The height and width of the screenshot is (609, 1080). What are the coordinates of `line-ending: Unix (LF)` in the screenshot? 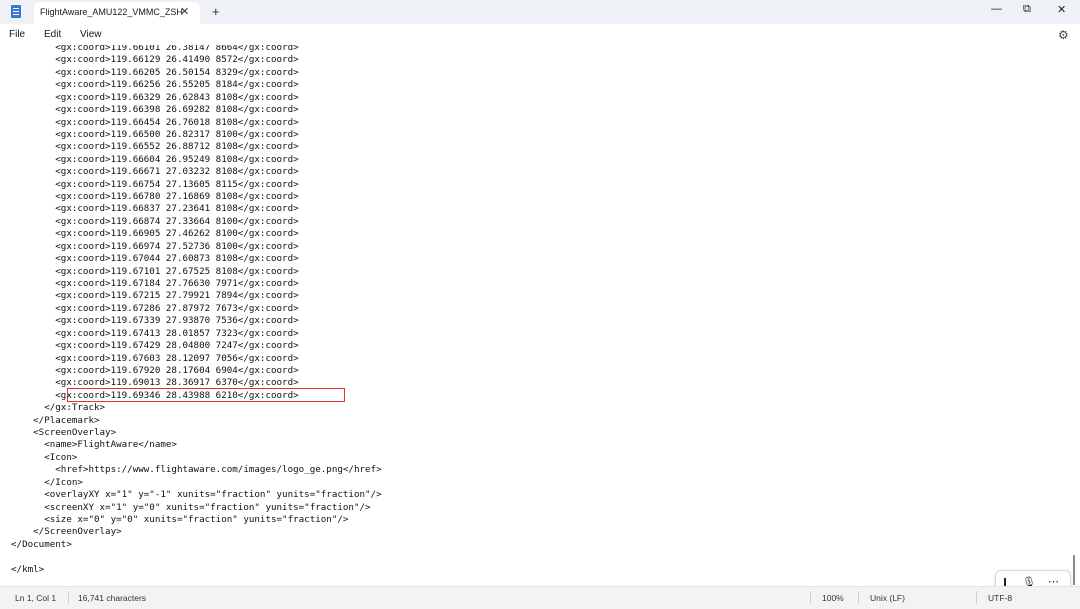 It's located at (887, 598).